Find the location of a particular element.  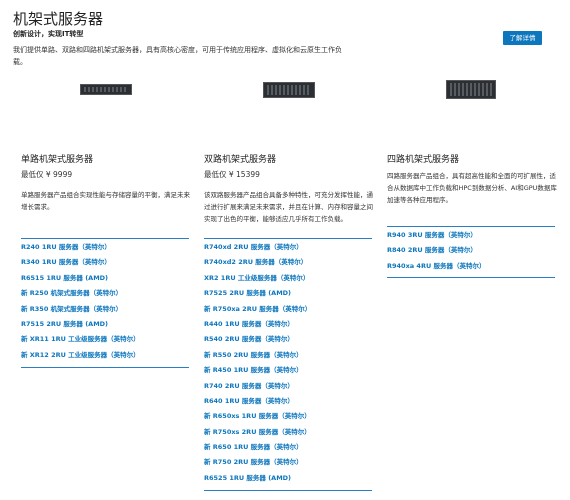

product-link: R240 1RU 服务器（英特尔） is located at coordinates (80, 247).